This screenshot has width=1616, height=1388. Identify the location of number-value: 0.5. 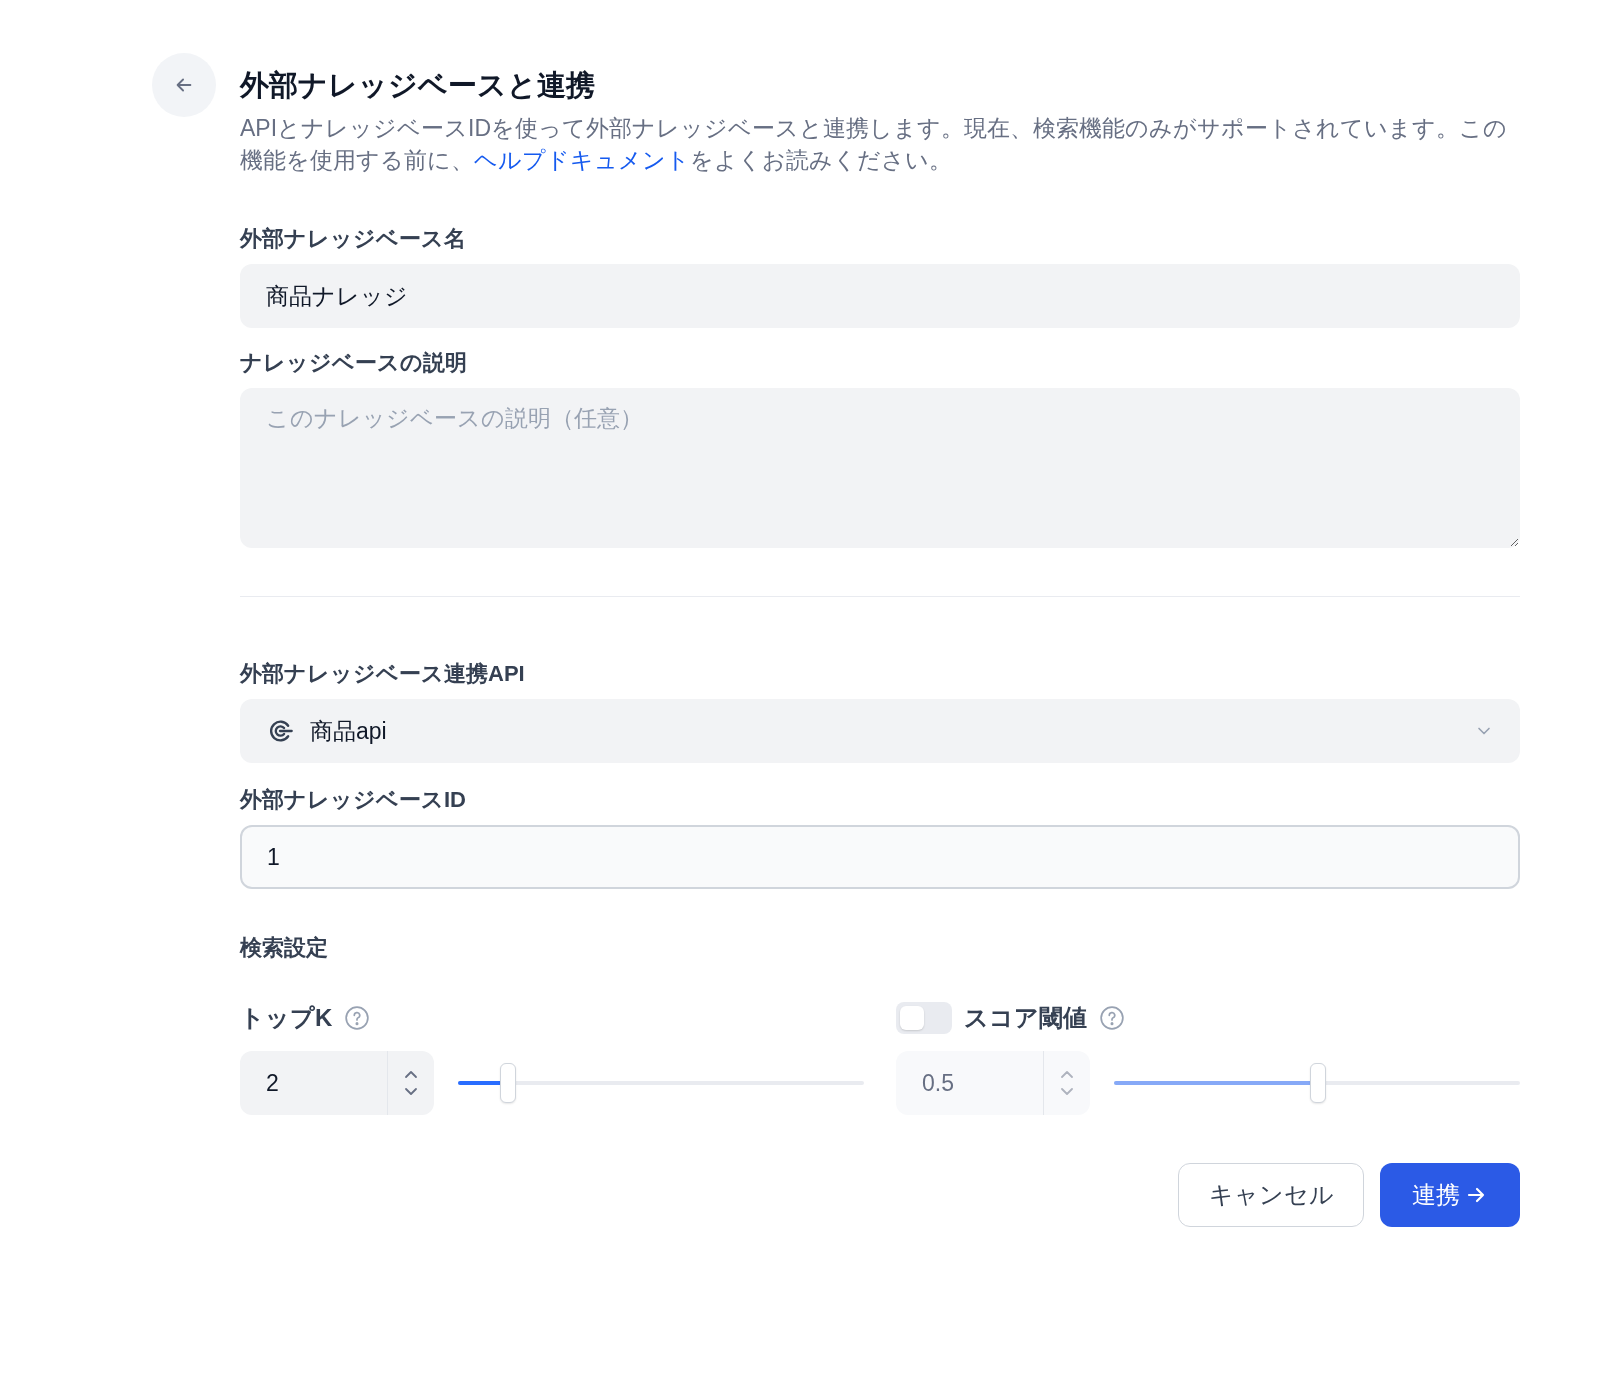
(938, 1083).